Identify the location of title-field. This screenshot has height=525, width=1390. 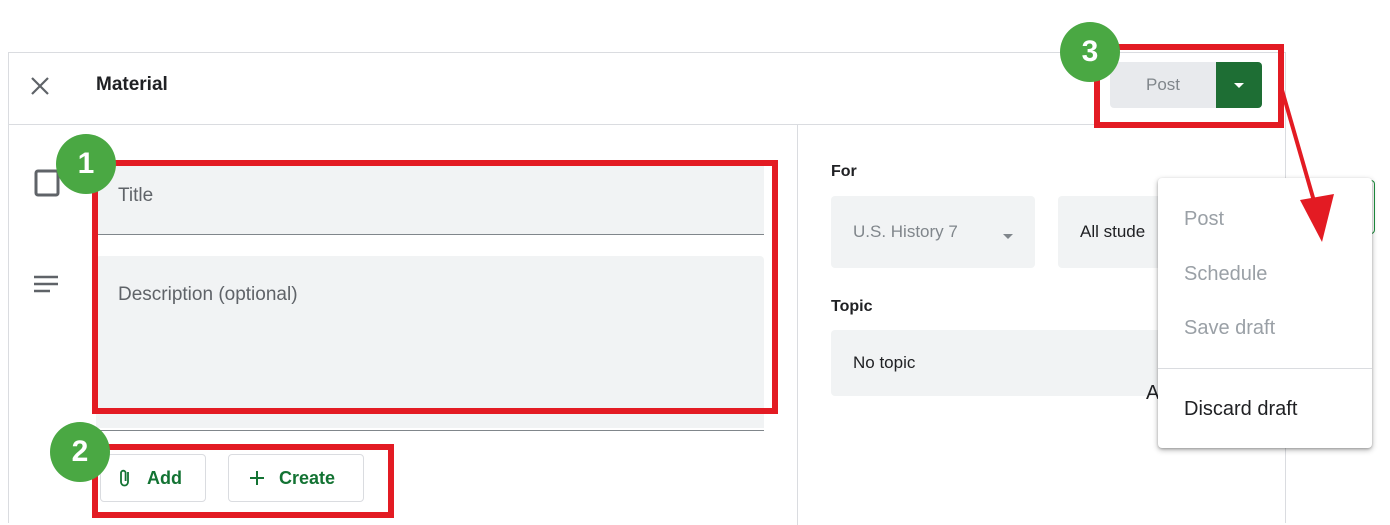
(430, 197).